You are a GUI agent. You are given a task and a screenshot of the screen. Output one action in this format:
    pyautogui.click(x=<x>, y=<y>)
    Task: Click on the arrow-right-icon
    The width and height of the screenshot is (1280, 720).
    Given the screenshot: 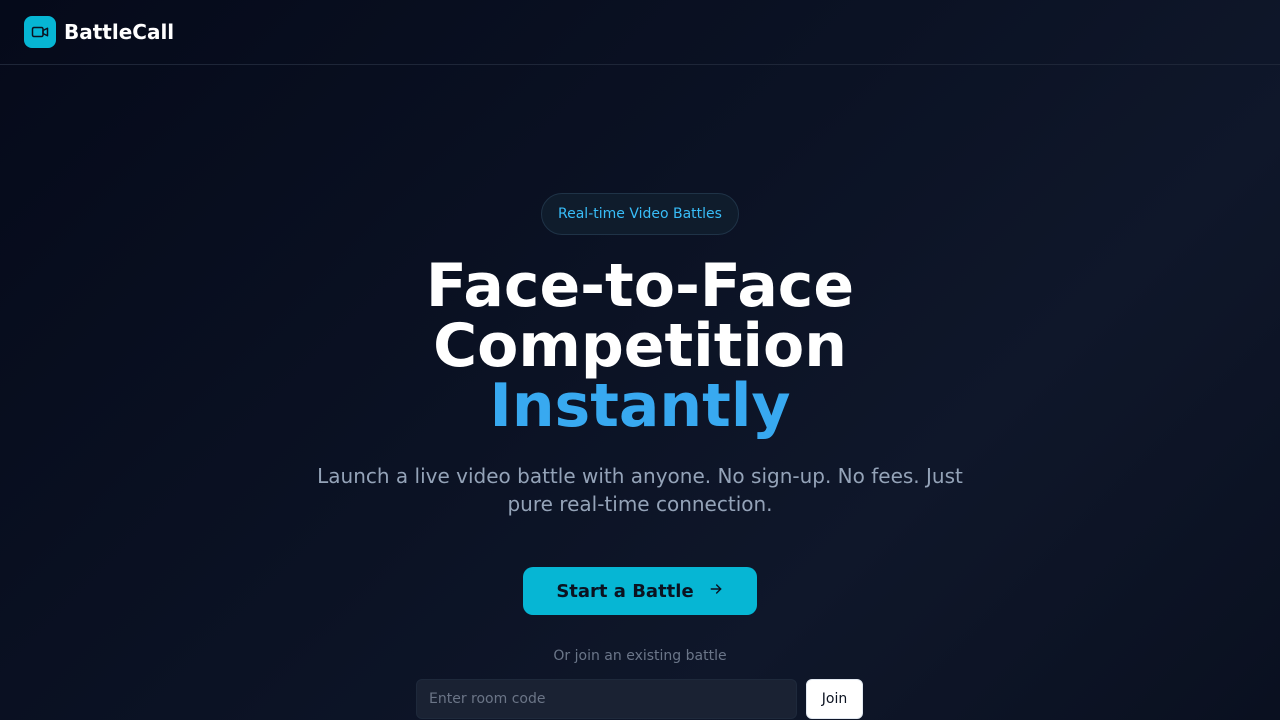 What is the action you would take?
    pyautogui.click(x=716, y=591)
    